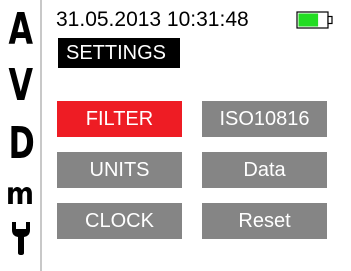 Image resolution: width=351 pixels, height=271 pixels. What do you see at coordinates (21, 144) in the screenshot?
I see `mode-key-displacement: D` at bounding box center [21, 144].